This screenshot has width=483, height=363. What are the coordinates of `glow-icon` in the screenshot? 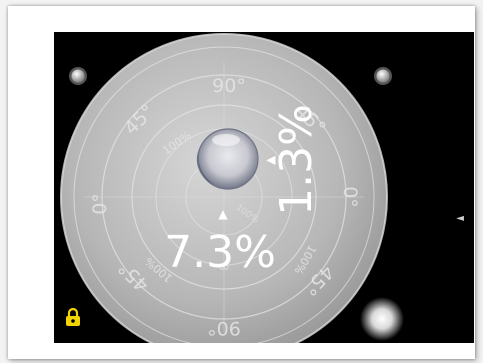 It's located at (382, 319).